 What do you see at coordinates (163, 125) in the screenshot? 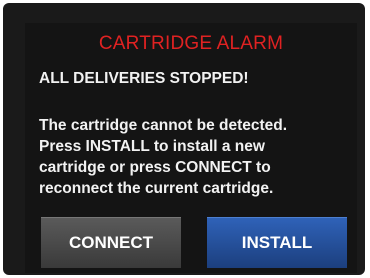
I see `alarm-message-line: The cartridge cannot be detected.` at bounding box center [163, 125].